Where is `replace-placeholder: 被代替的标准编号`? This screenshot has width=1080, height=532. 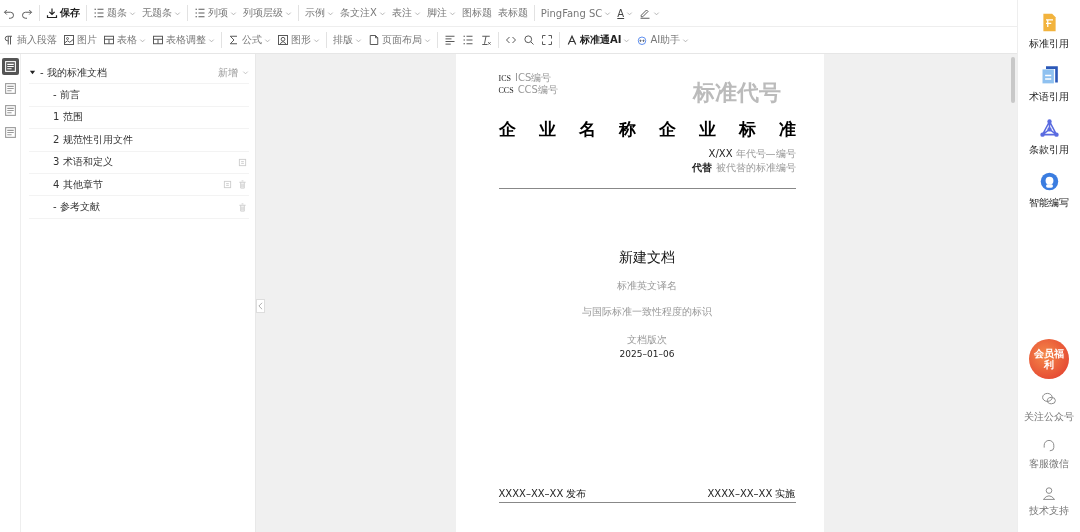
replace-placeholder: 被代替的标准编号 is located at coordinates (755, 168).